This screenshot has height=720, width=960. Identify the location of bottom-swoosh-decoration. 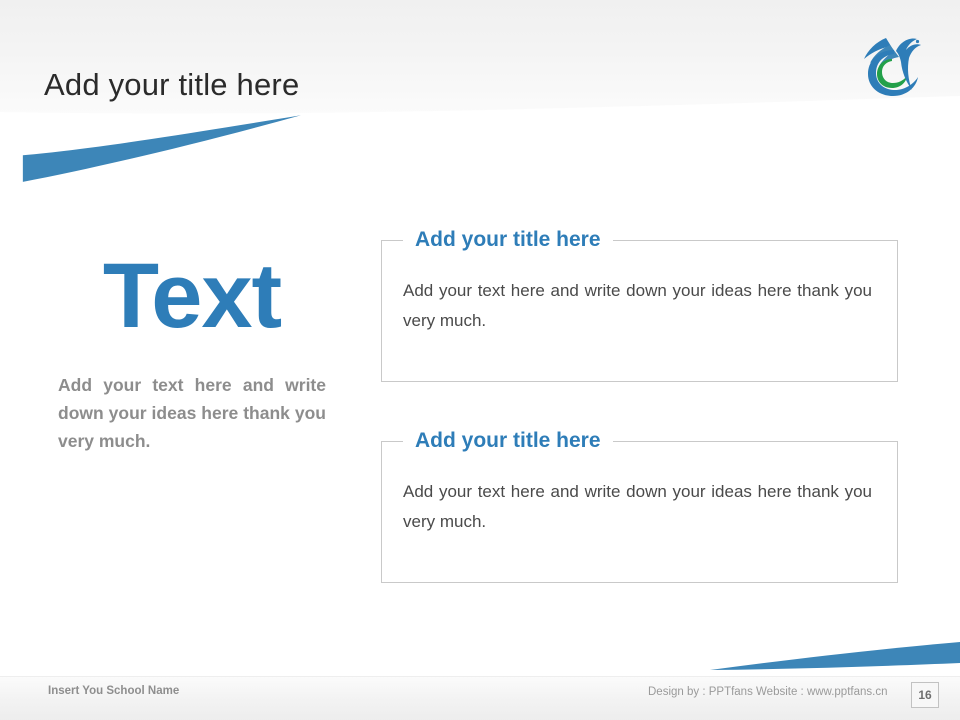
(835, 656).